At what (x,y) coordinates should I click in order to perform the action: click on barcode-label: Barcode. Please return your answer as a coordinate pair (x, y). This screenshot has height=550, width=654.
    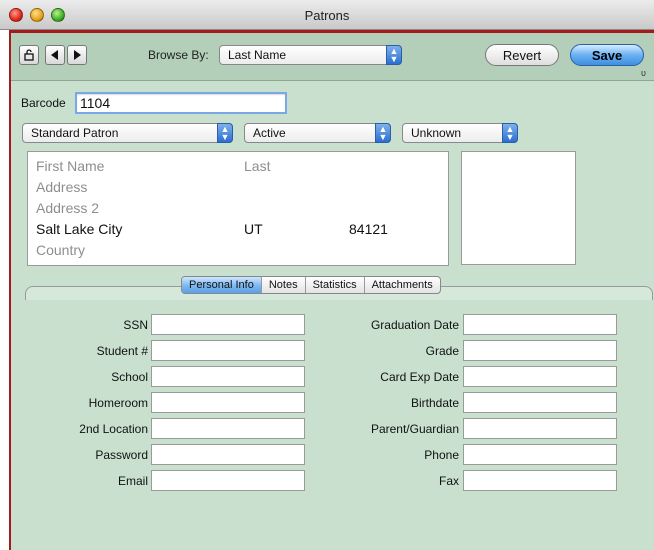
    Looking at the image, I should click on (43, 103).